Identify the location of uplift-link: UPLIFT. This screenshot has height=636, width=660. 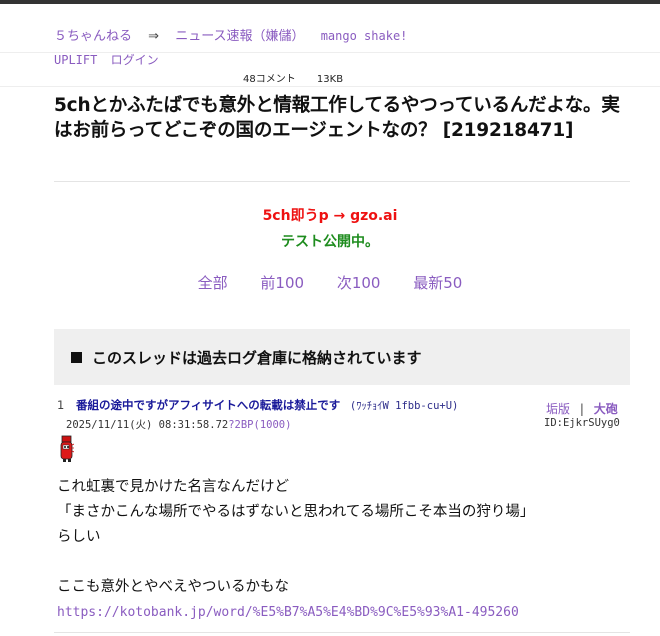
(75, 60).